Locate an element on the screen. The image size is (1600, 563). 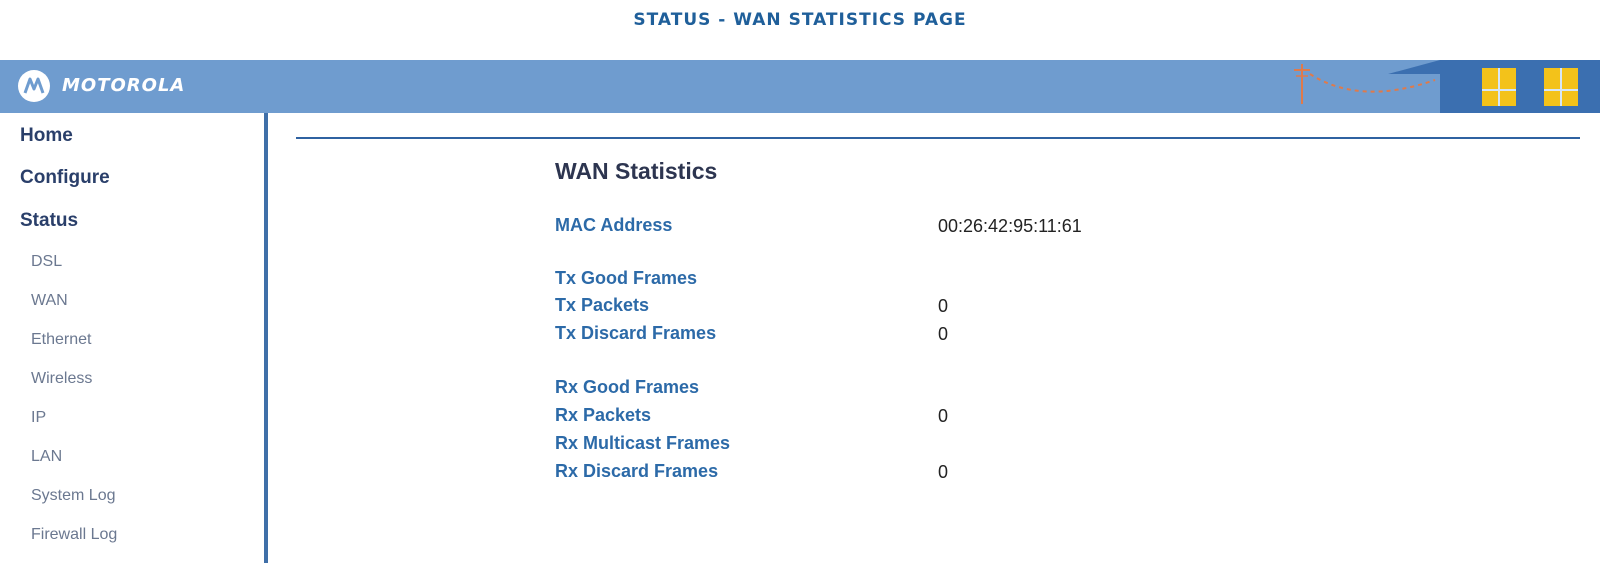
page-caption: STATUS - WAN STATISTICS PAGE is located at coordinates (800, 20).